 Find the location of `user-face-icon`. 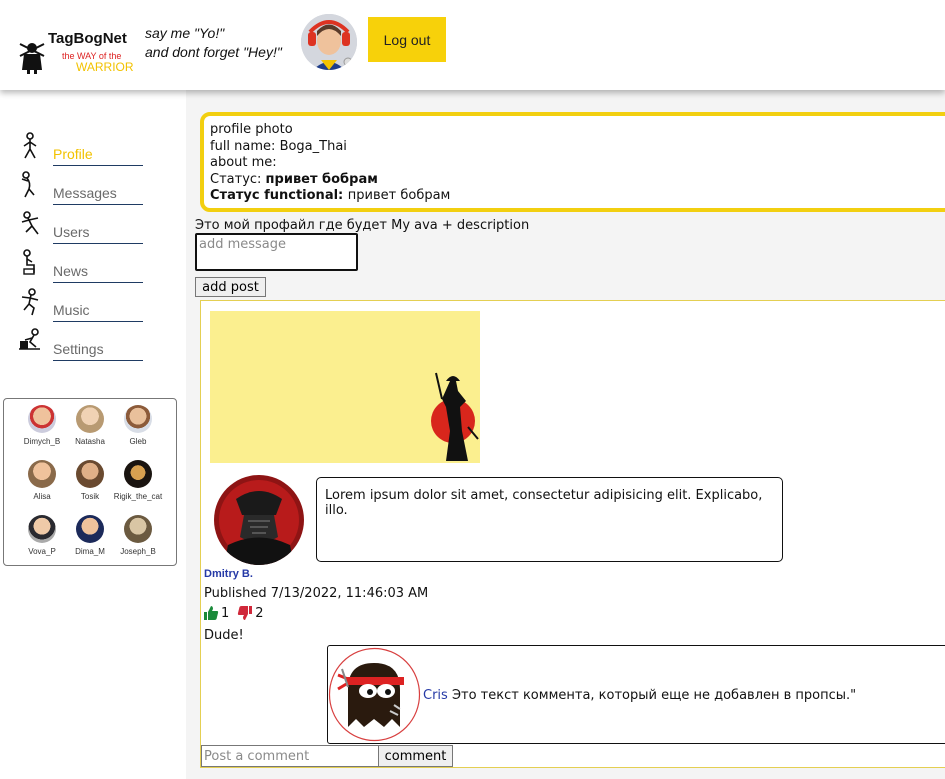

user-face-icon is located at coordinates (329, 42).